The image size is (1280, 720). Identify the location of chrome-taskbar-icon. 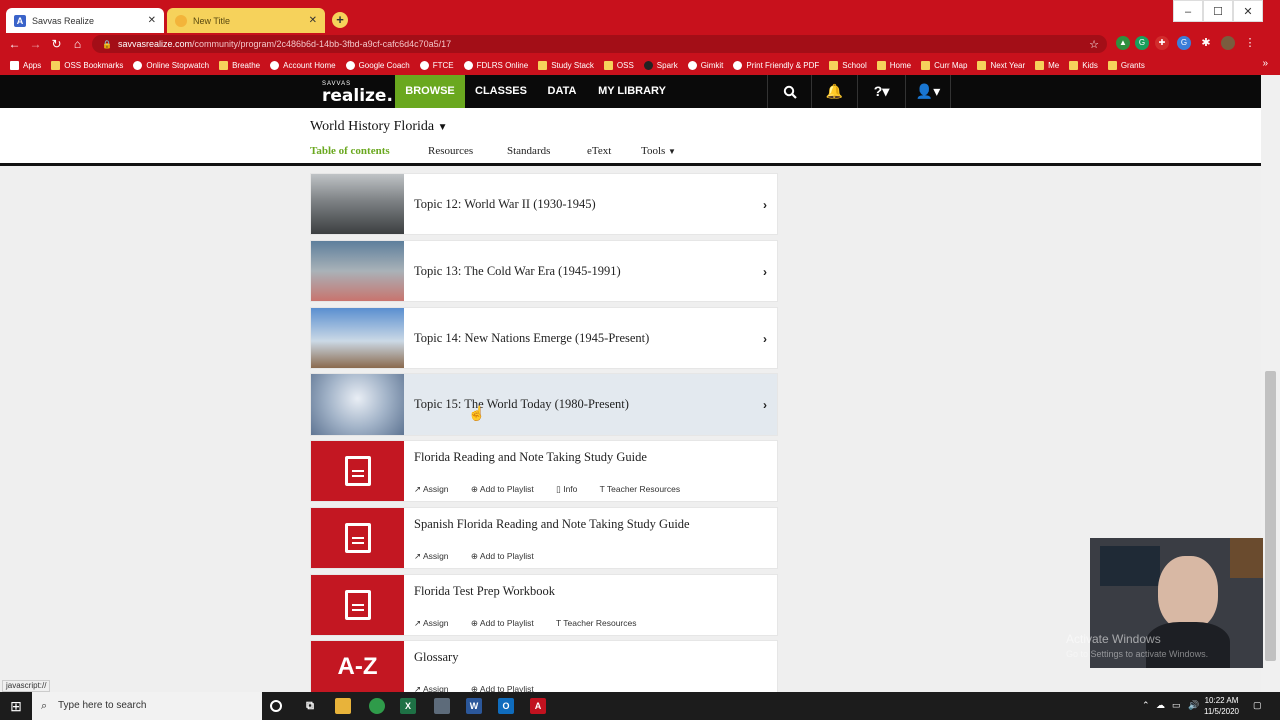
(377, 706).